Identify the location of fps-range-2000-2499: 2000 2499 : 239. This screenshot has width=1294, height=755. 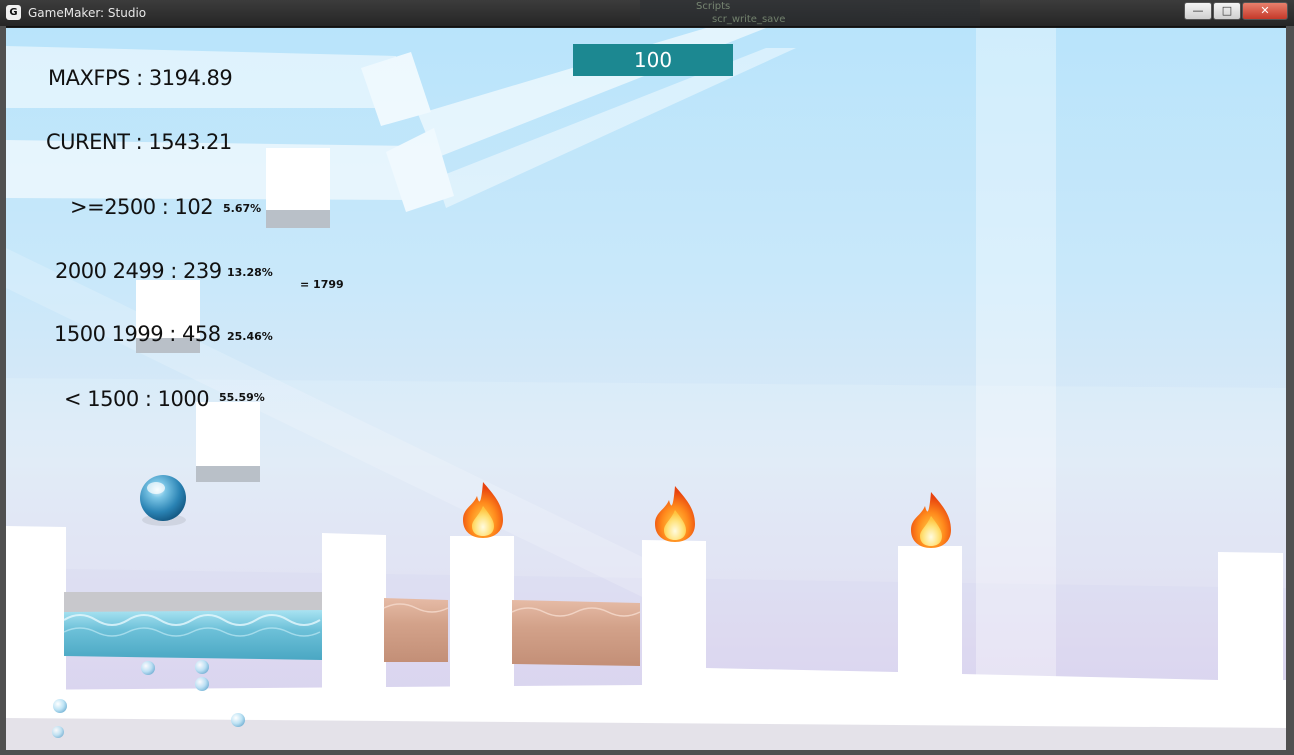
(138, 271).